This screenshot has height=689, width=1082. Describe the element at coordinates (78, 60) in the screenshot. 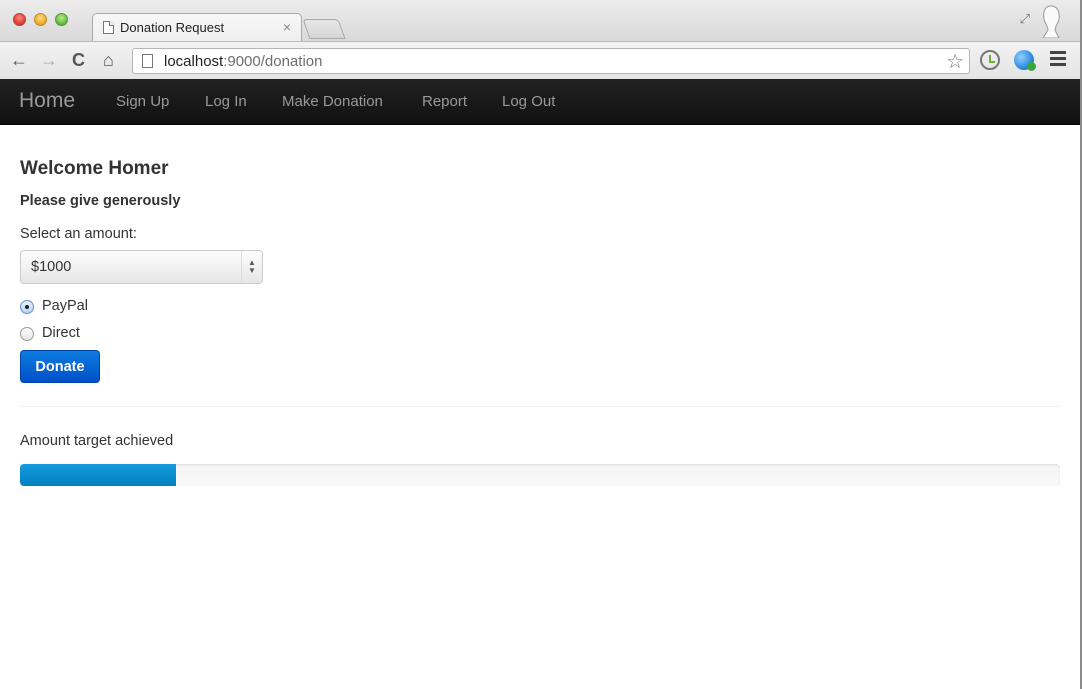

I see `reload-icon: C` at that location.